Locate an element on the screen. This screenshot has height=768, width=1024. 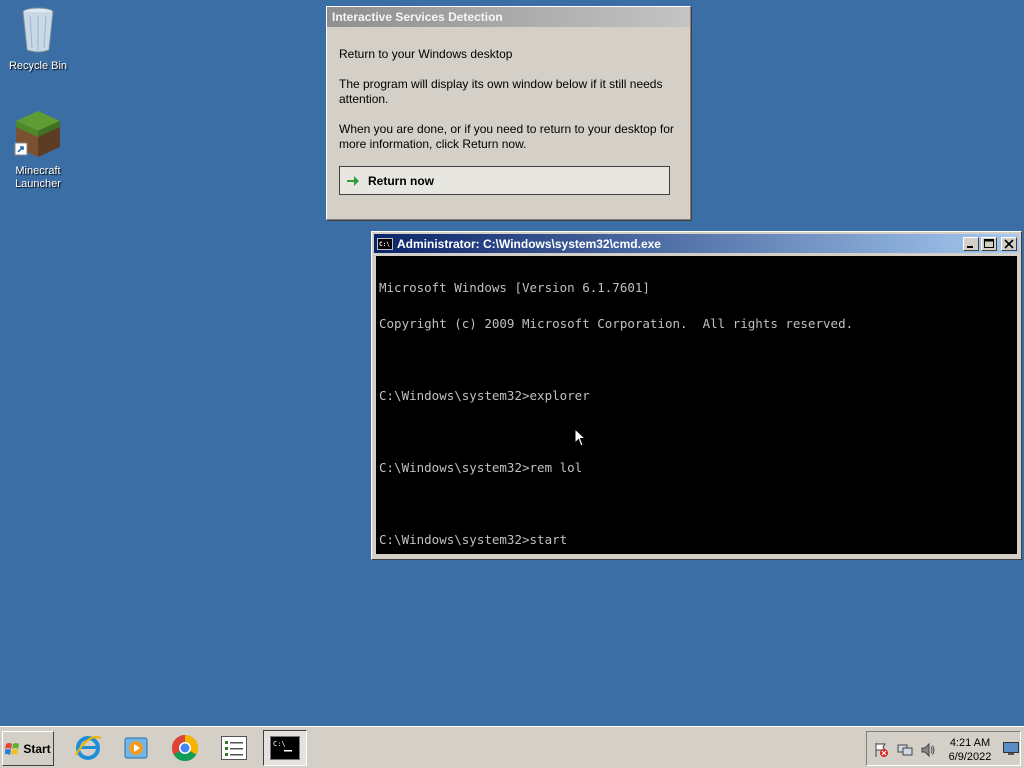
start-button: Start is located at coordinates (28, 748).